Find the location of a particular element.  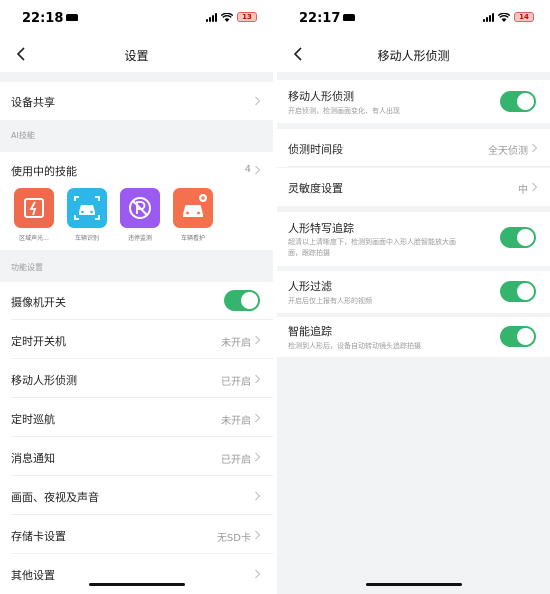

scheduled-cruise-label: 定时巡航 is located at coordinates (33, 419).